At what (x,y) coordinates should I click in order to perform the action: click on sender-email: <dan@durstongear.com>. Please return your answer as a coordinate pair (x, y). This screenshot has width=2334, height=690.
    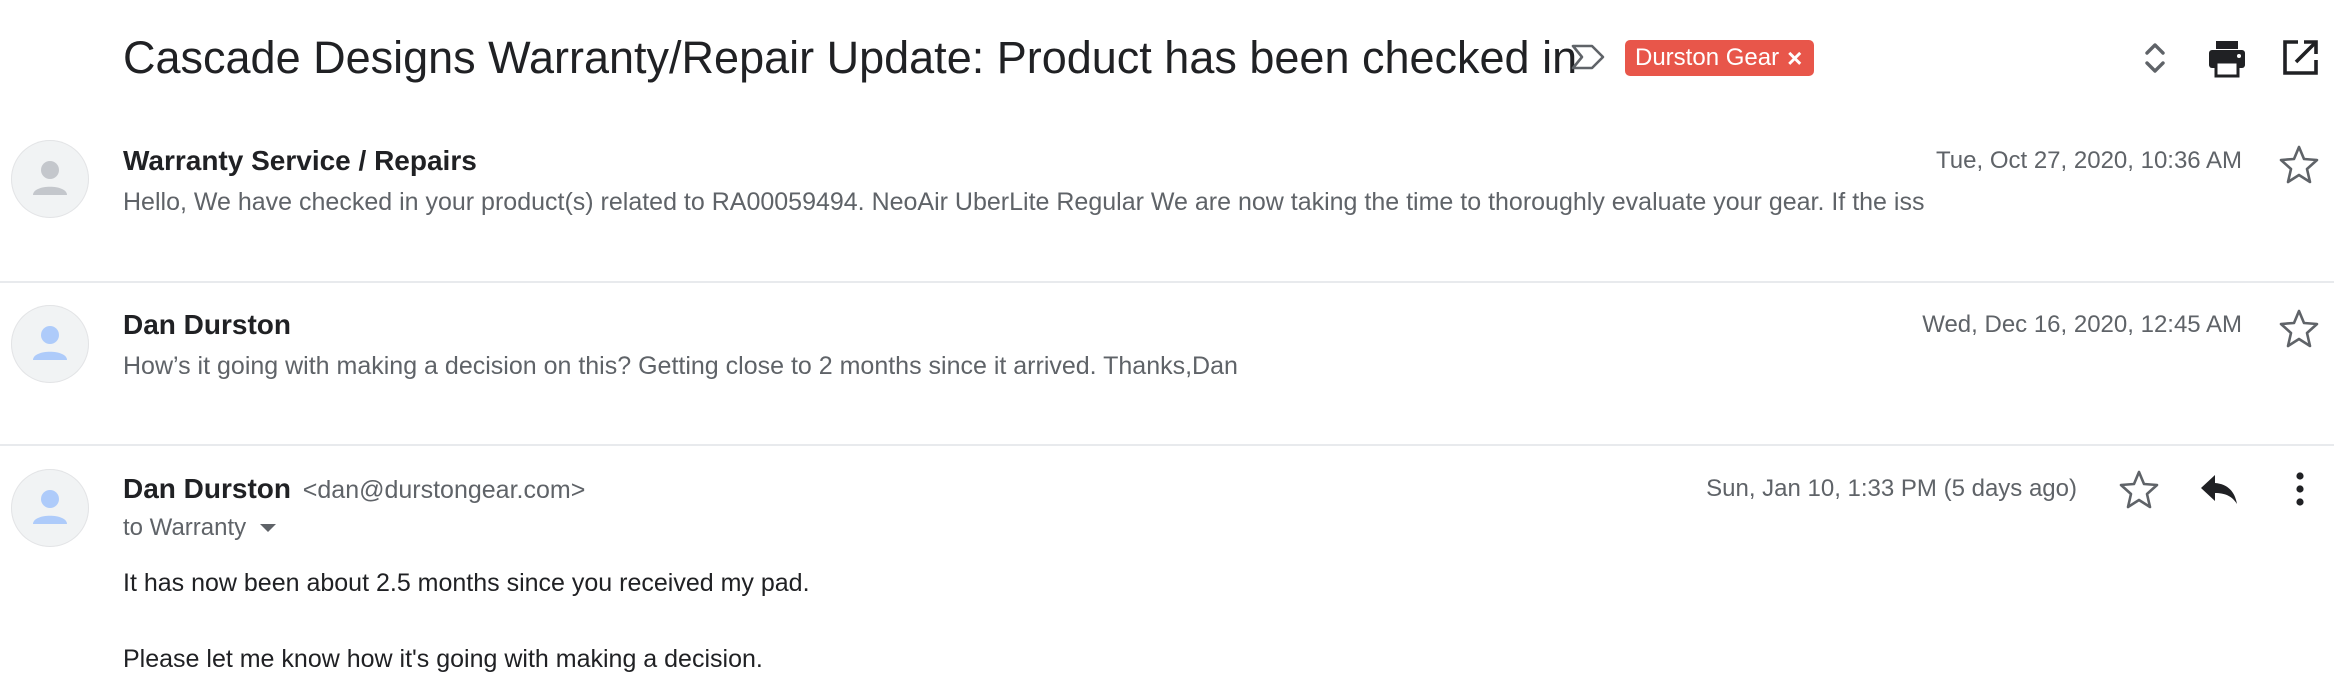
    Looking at the image, I should click on (444, 490).